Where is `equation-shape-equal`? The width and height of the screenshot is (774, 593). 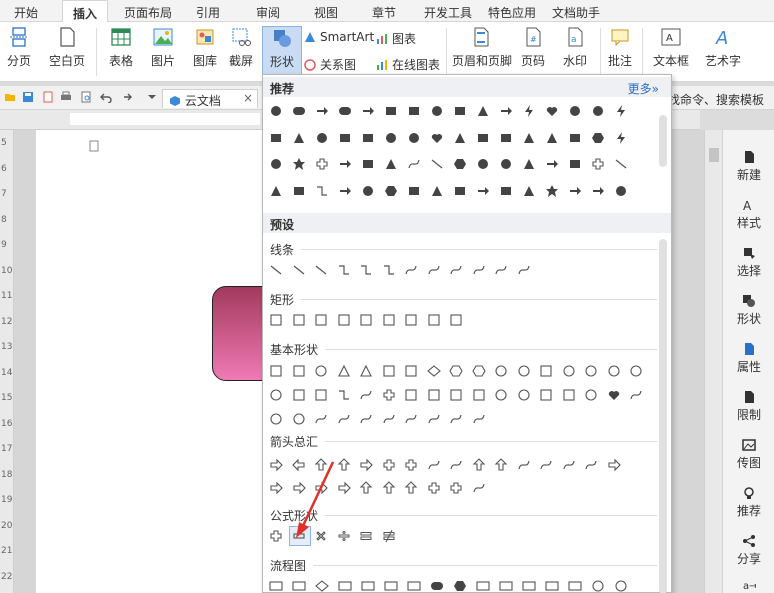 equation-shape-equal is located at coordinates (366, 536).